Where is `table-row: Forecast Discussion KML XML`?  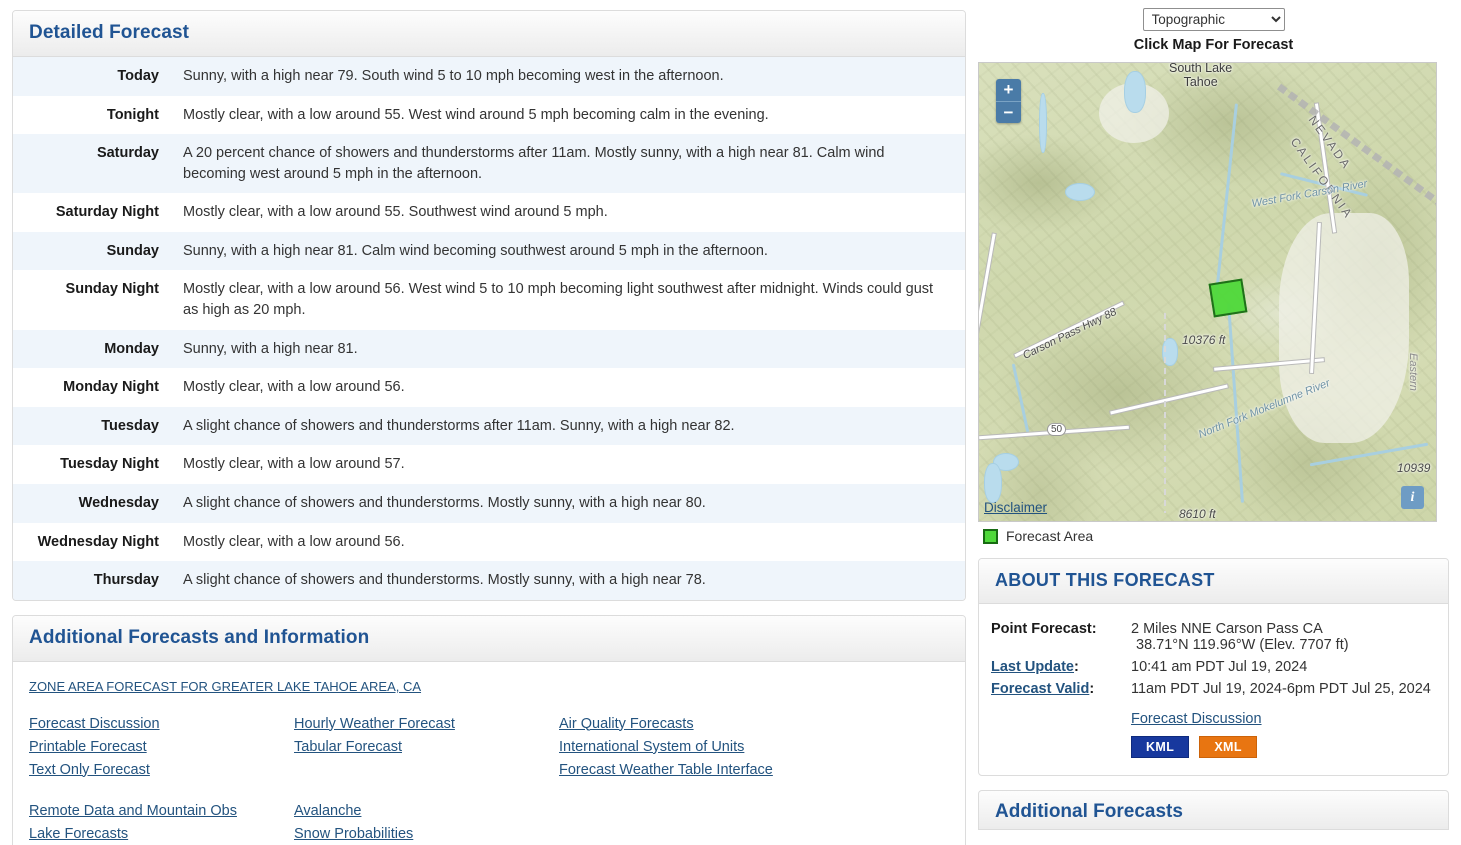
table-row: Forecast Discussion KML XML is located at coordinates (1211, 730).